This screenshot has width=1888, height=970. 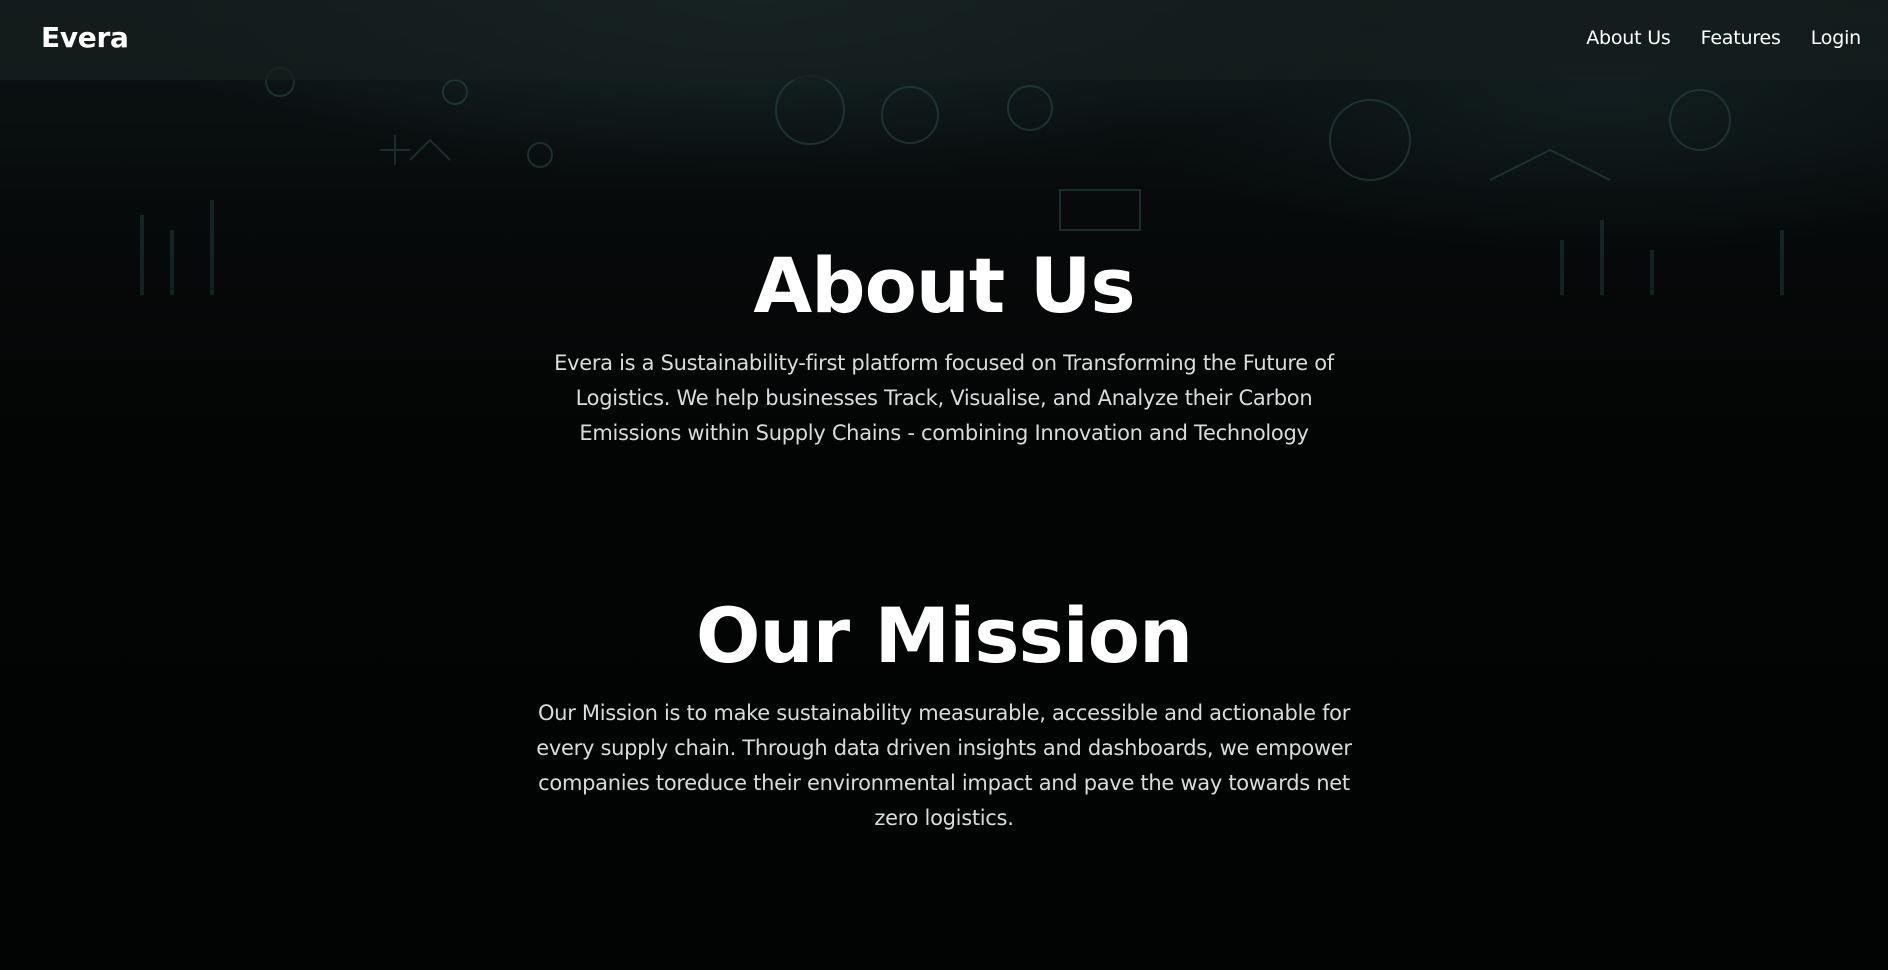 What do you see at coordinates (85, 37) in the screenshot?
I see `brand-logo: Evera` at bounding box center [85, 37].